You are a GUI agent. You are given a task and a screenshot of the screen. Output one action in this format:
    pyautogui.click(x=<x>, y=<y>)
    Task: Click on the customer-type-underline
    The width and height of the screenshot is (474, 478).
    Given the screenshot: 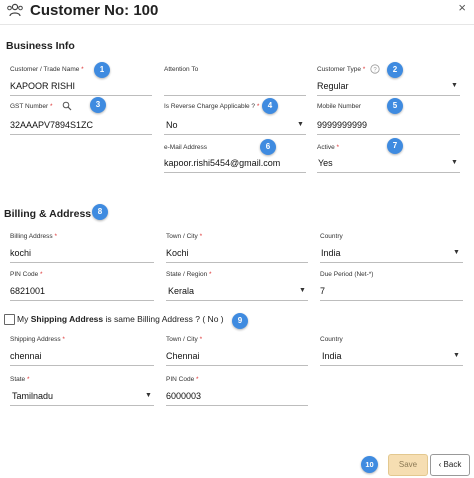 What is the action you would take?
    pyautogui.click(x=388, y=95)
    